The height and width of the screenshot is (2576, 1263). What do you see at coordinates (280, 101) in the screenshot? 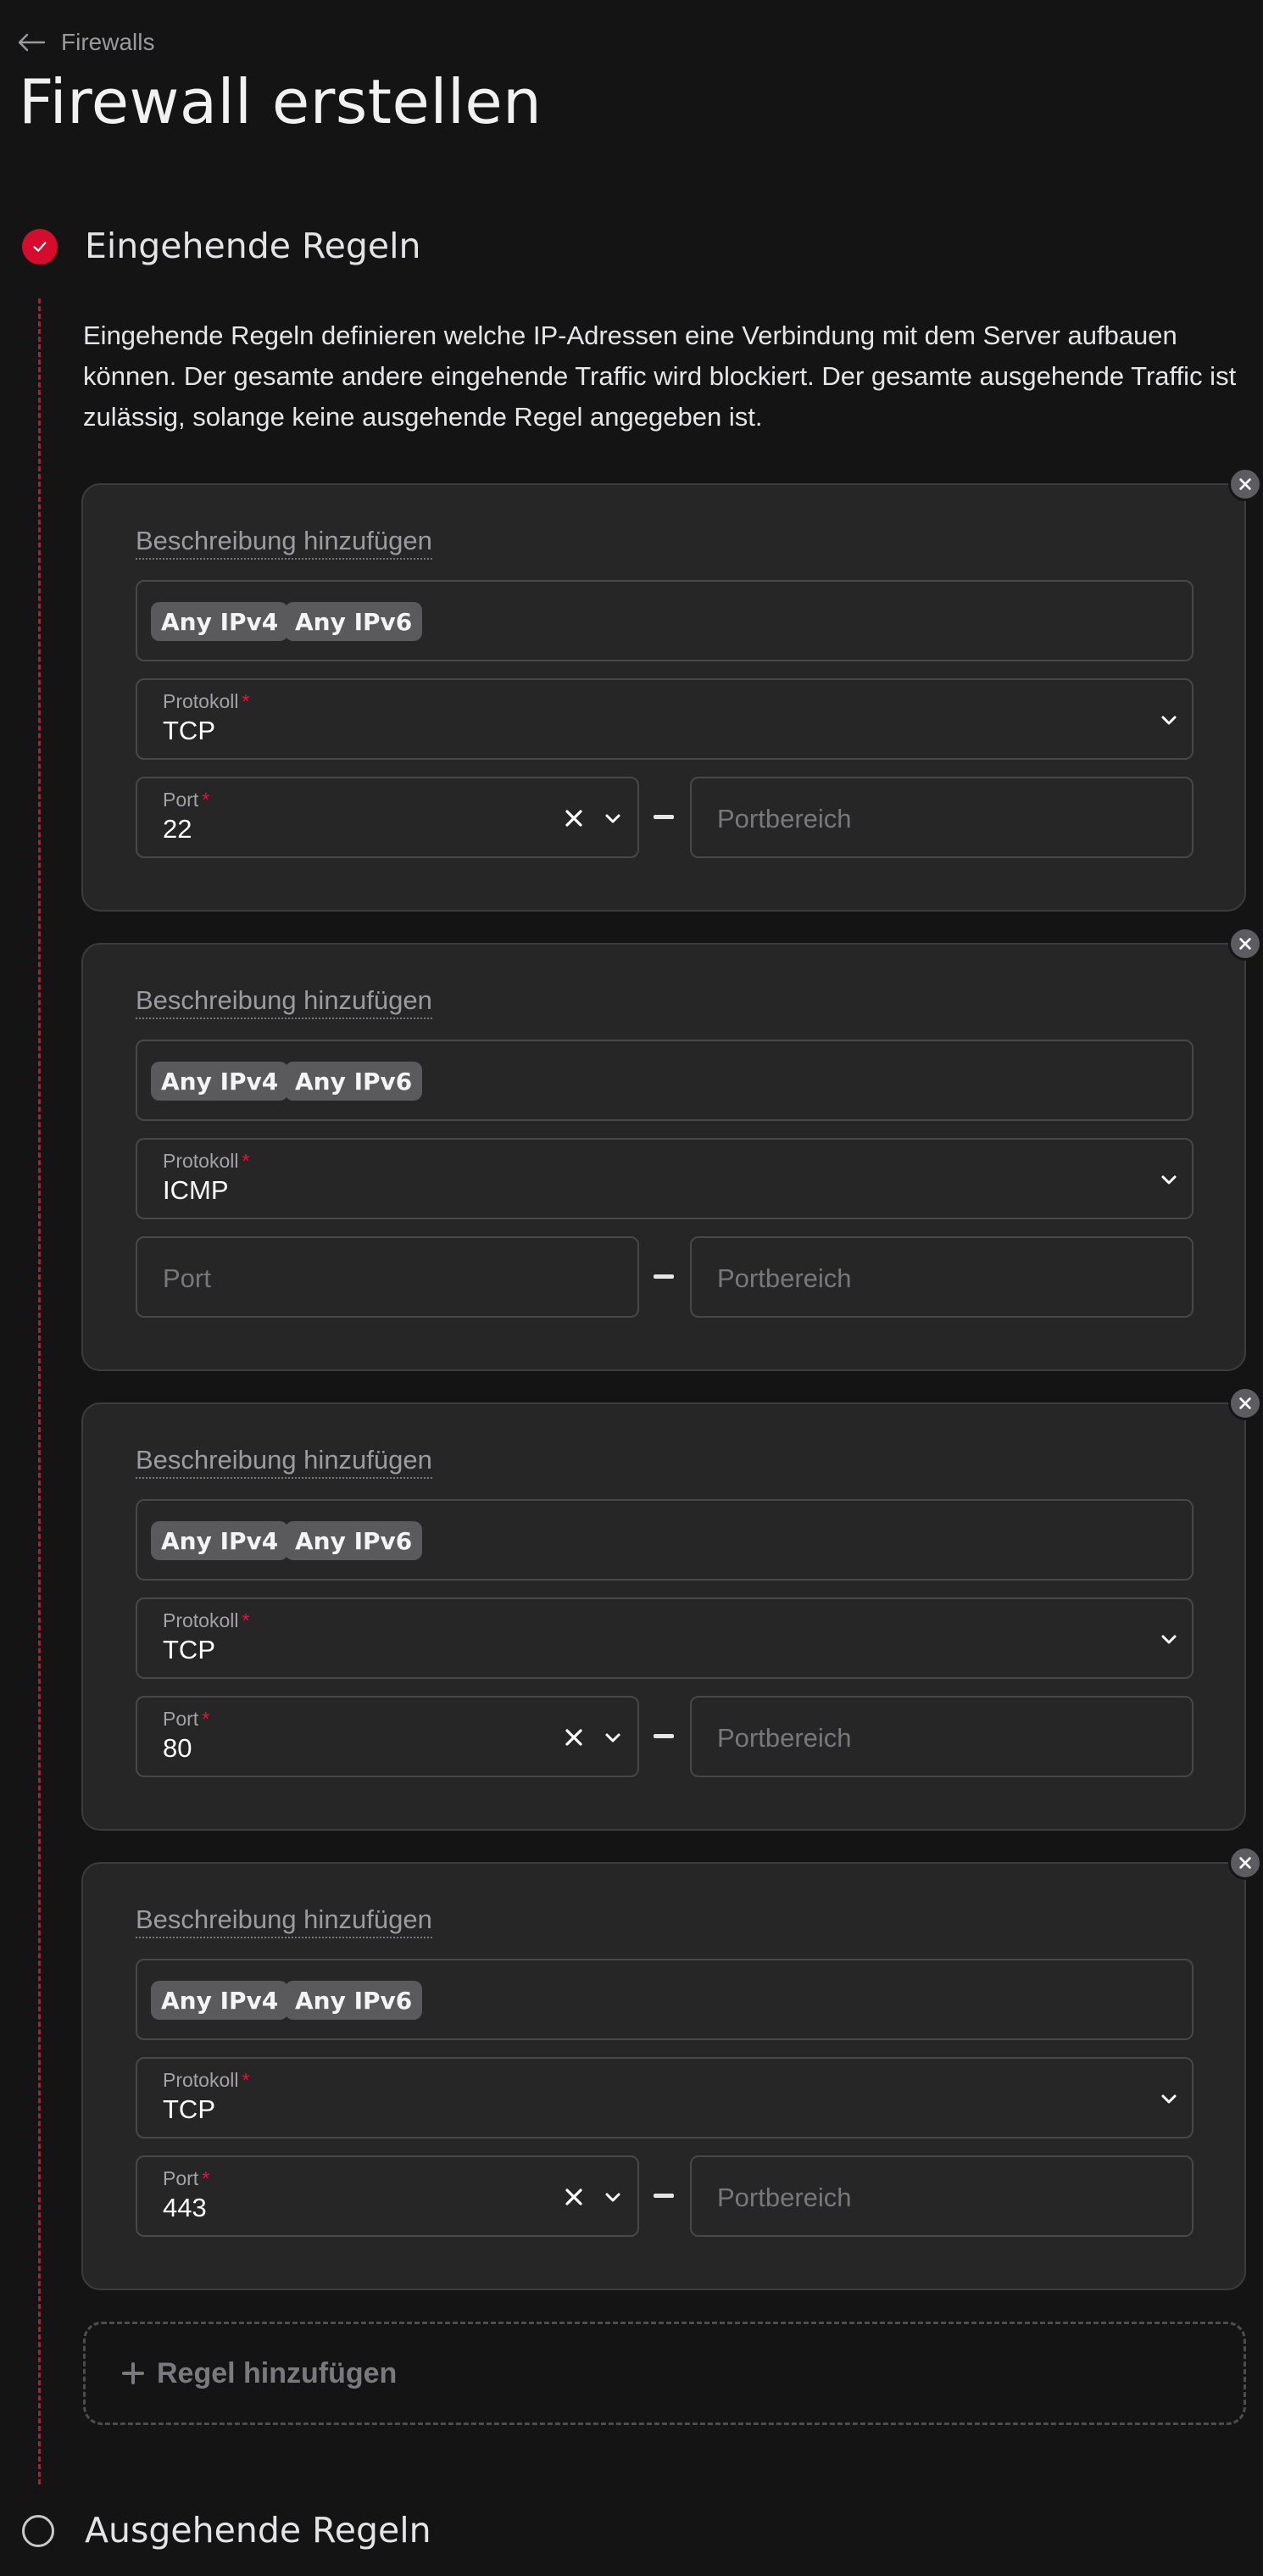
I see `page-title: Firewall erstellen` at bounding box center [280, 101].